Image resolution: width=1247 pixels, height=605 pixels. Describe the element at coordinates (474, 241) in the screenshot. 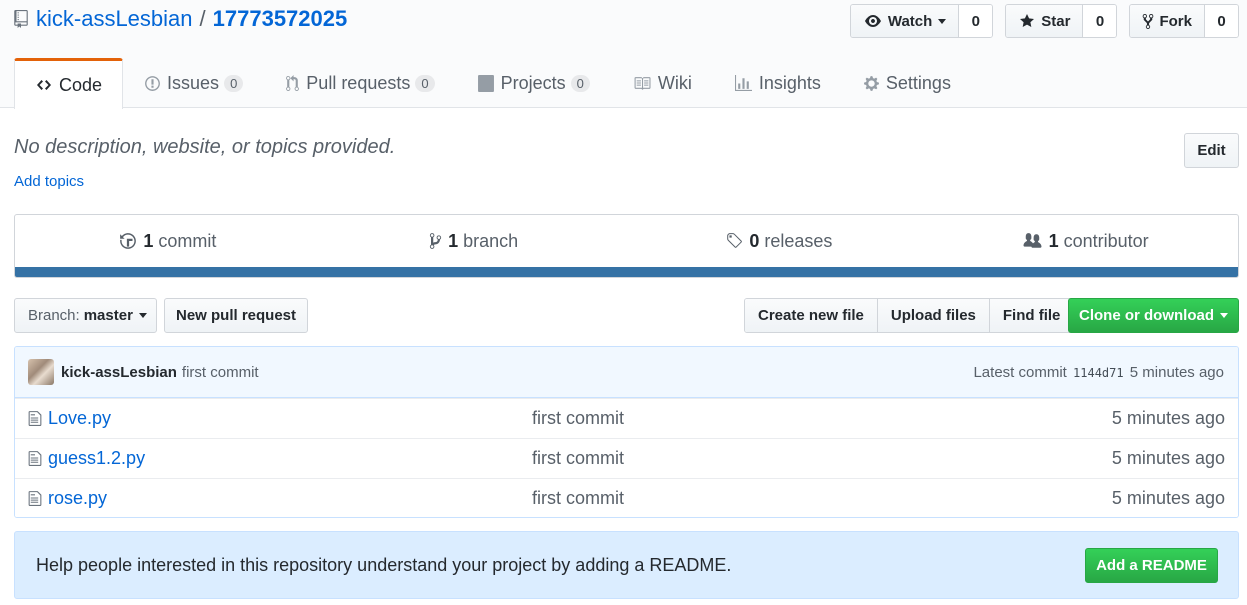

I see `branches-link: 1 branch` at that location.